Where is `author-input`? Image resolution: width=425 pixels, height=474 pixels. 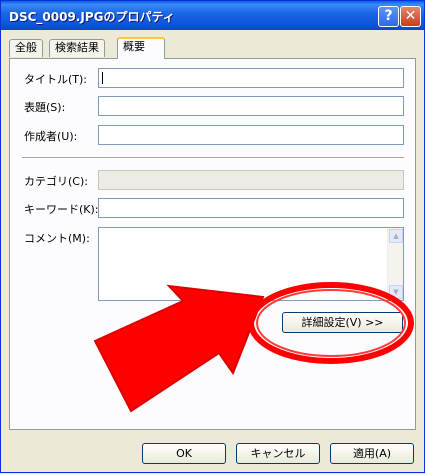 author-input is located at coordinates (251, 135).